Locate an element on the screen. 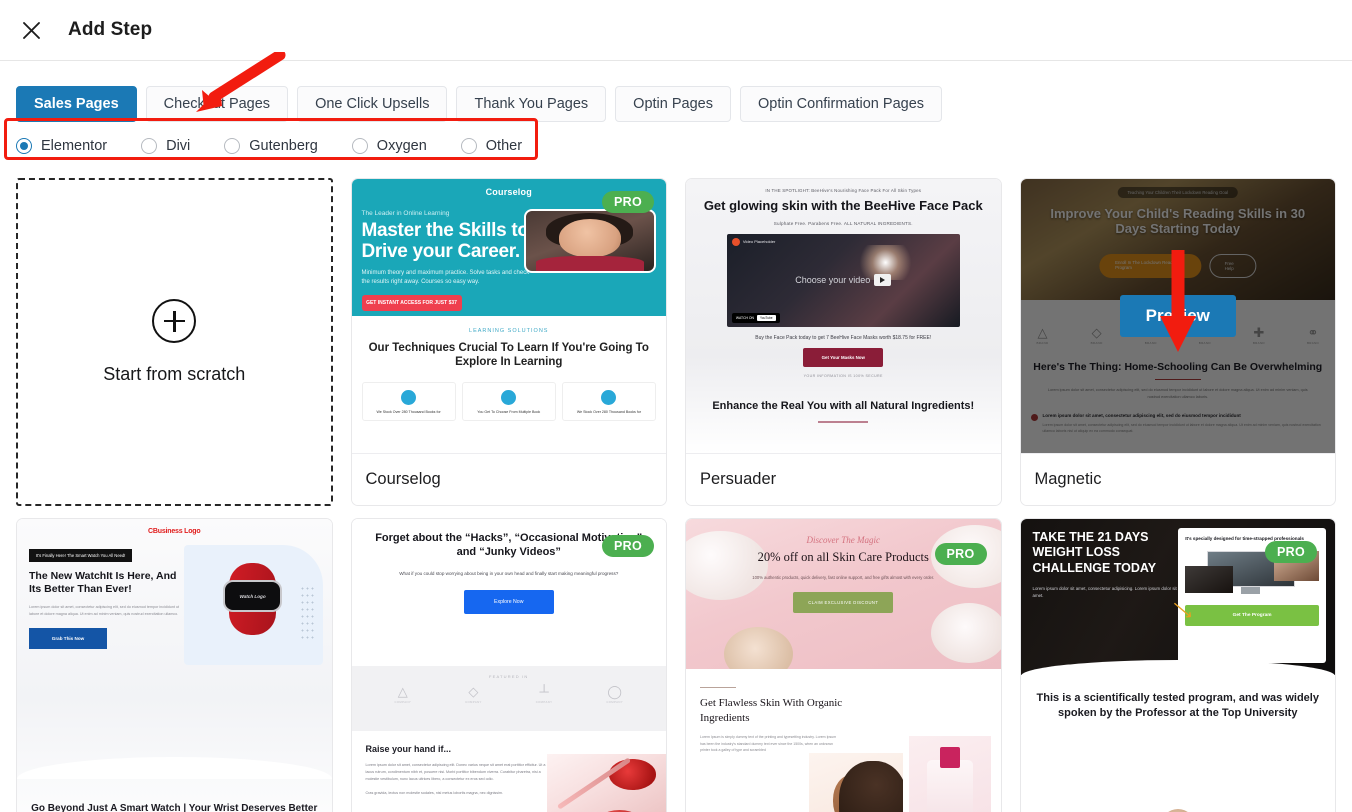 The image size is (1352, 812). radio-gutenberg: Gutenberg is located at coordinates (271, 146).